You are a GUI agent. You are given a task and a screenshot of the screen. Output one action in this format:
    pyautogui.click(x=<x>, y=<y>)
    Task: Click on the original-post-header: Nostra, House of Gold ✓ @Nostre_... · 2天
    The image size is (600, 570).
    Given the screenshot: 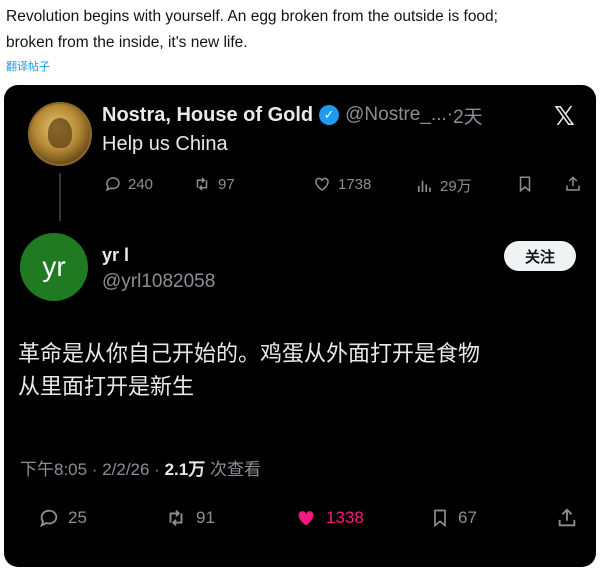 What is the action you would take?
    pyautogui.click(x=292, y=115)
    